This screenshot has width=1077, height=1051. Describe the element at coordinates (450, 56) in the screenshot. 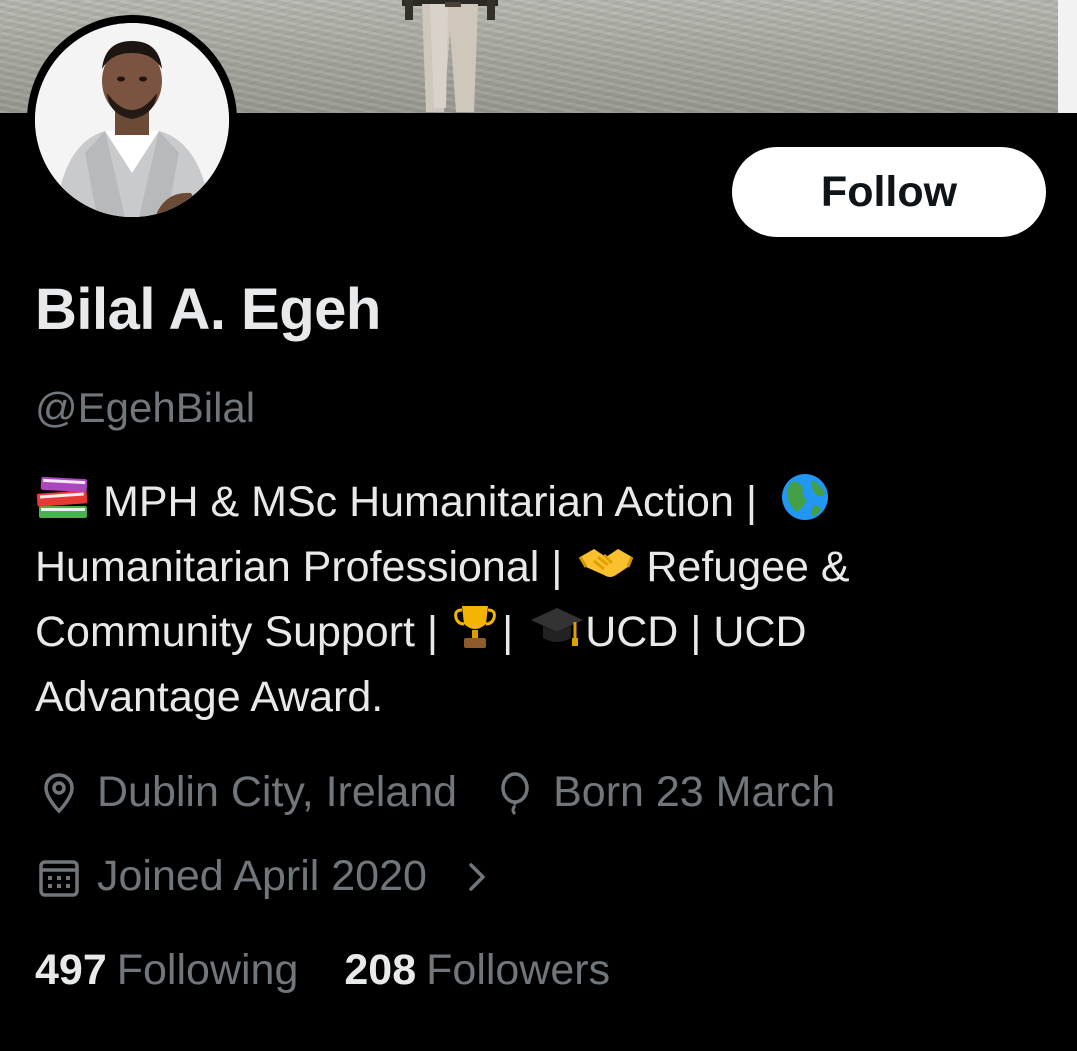

I see `banner-person-figure` at that location.